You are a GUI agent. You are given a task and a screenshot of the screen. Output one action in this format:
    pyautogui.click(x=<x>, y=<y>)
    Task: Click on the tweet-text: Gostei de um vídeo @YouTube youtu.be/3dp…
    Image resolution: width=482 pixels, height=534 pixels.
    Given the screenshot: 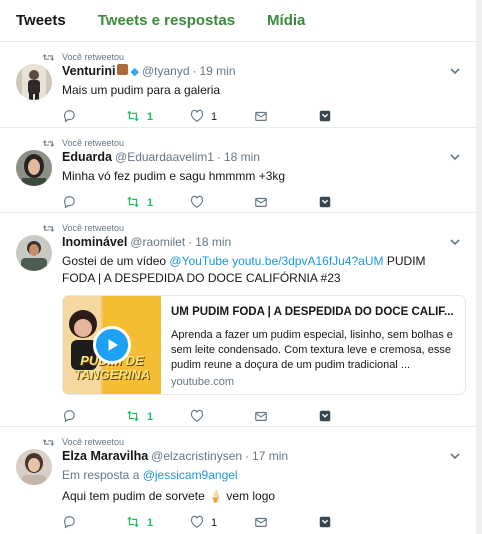 What is the action you would take?
    pyautogui.click(x=261, y=270)
    